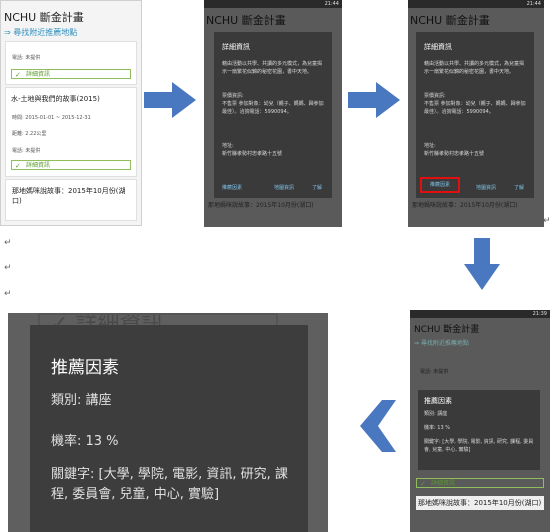 This screenshot has height=532, width=553. I want to click on item-title: 水-土地與我們的故事(2015), so click(55, 99).